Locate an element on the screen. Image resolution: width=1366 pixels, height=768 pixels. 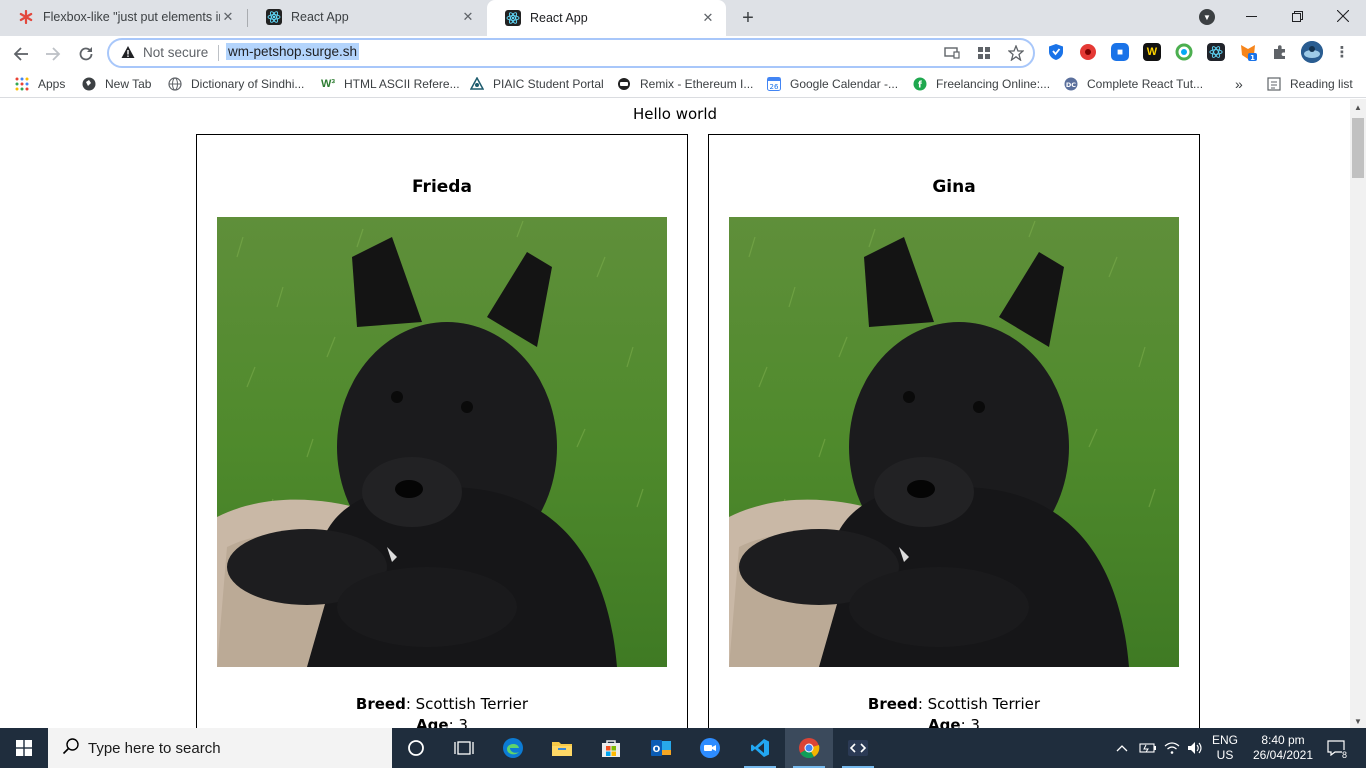
tab-title: React App is located at coordinates (559, 18).